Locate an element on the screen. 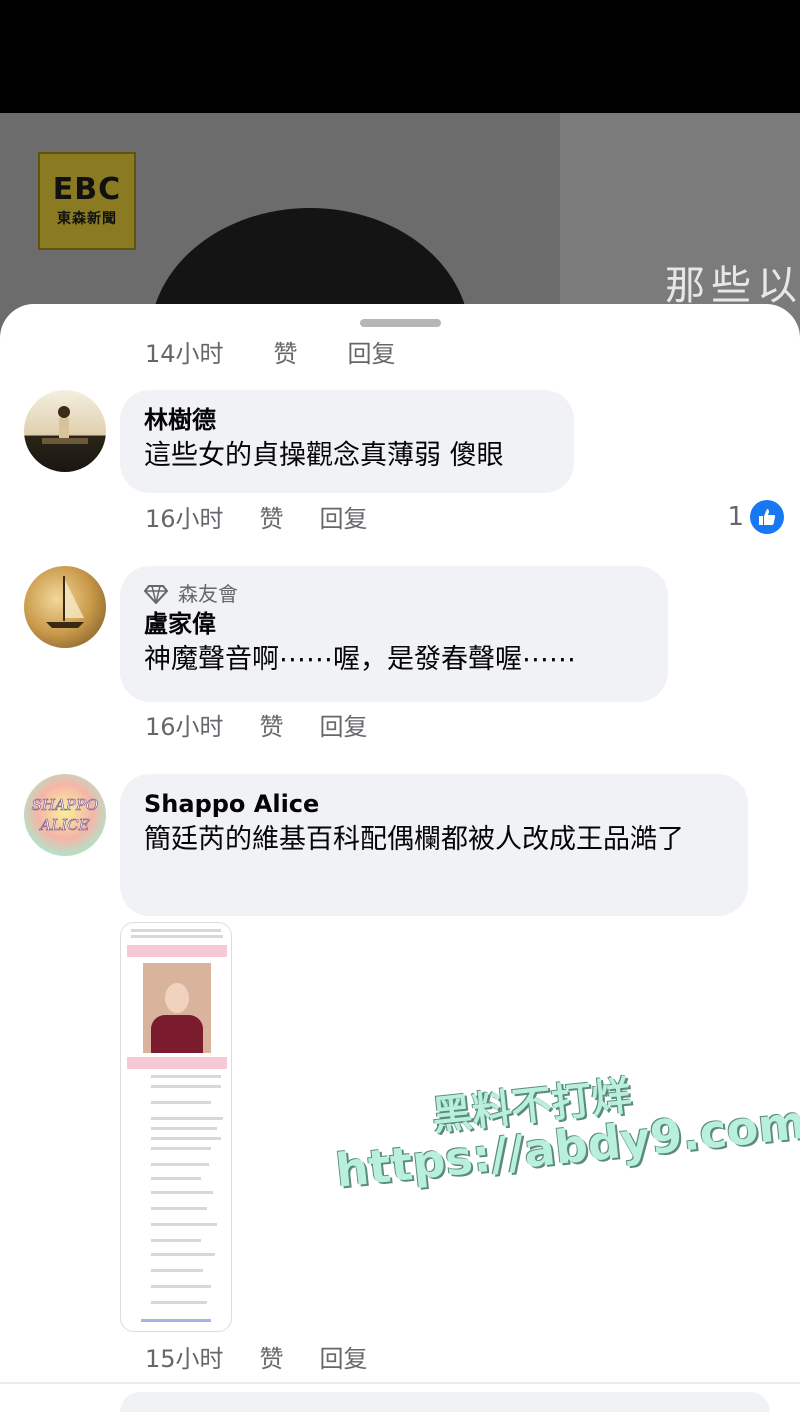  svg-text: ALICE is located at coordinates (63, 825).